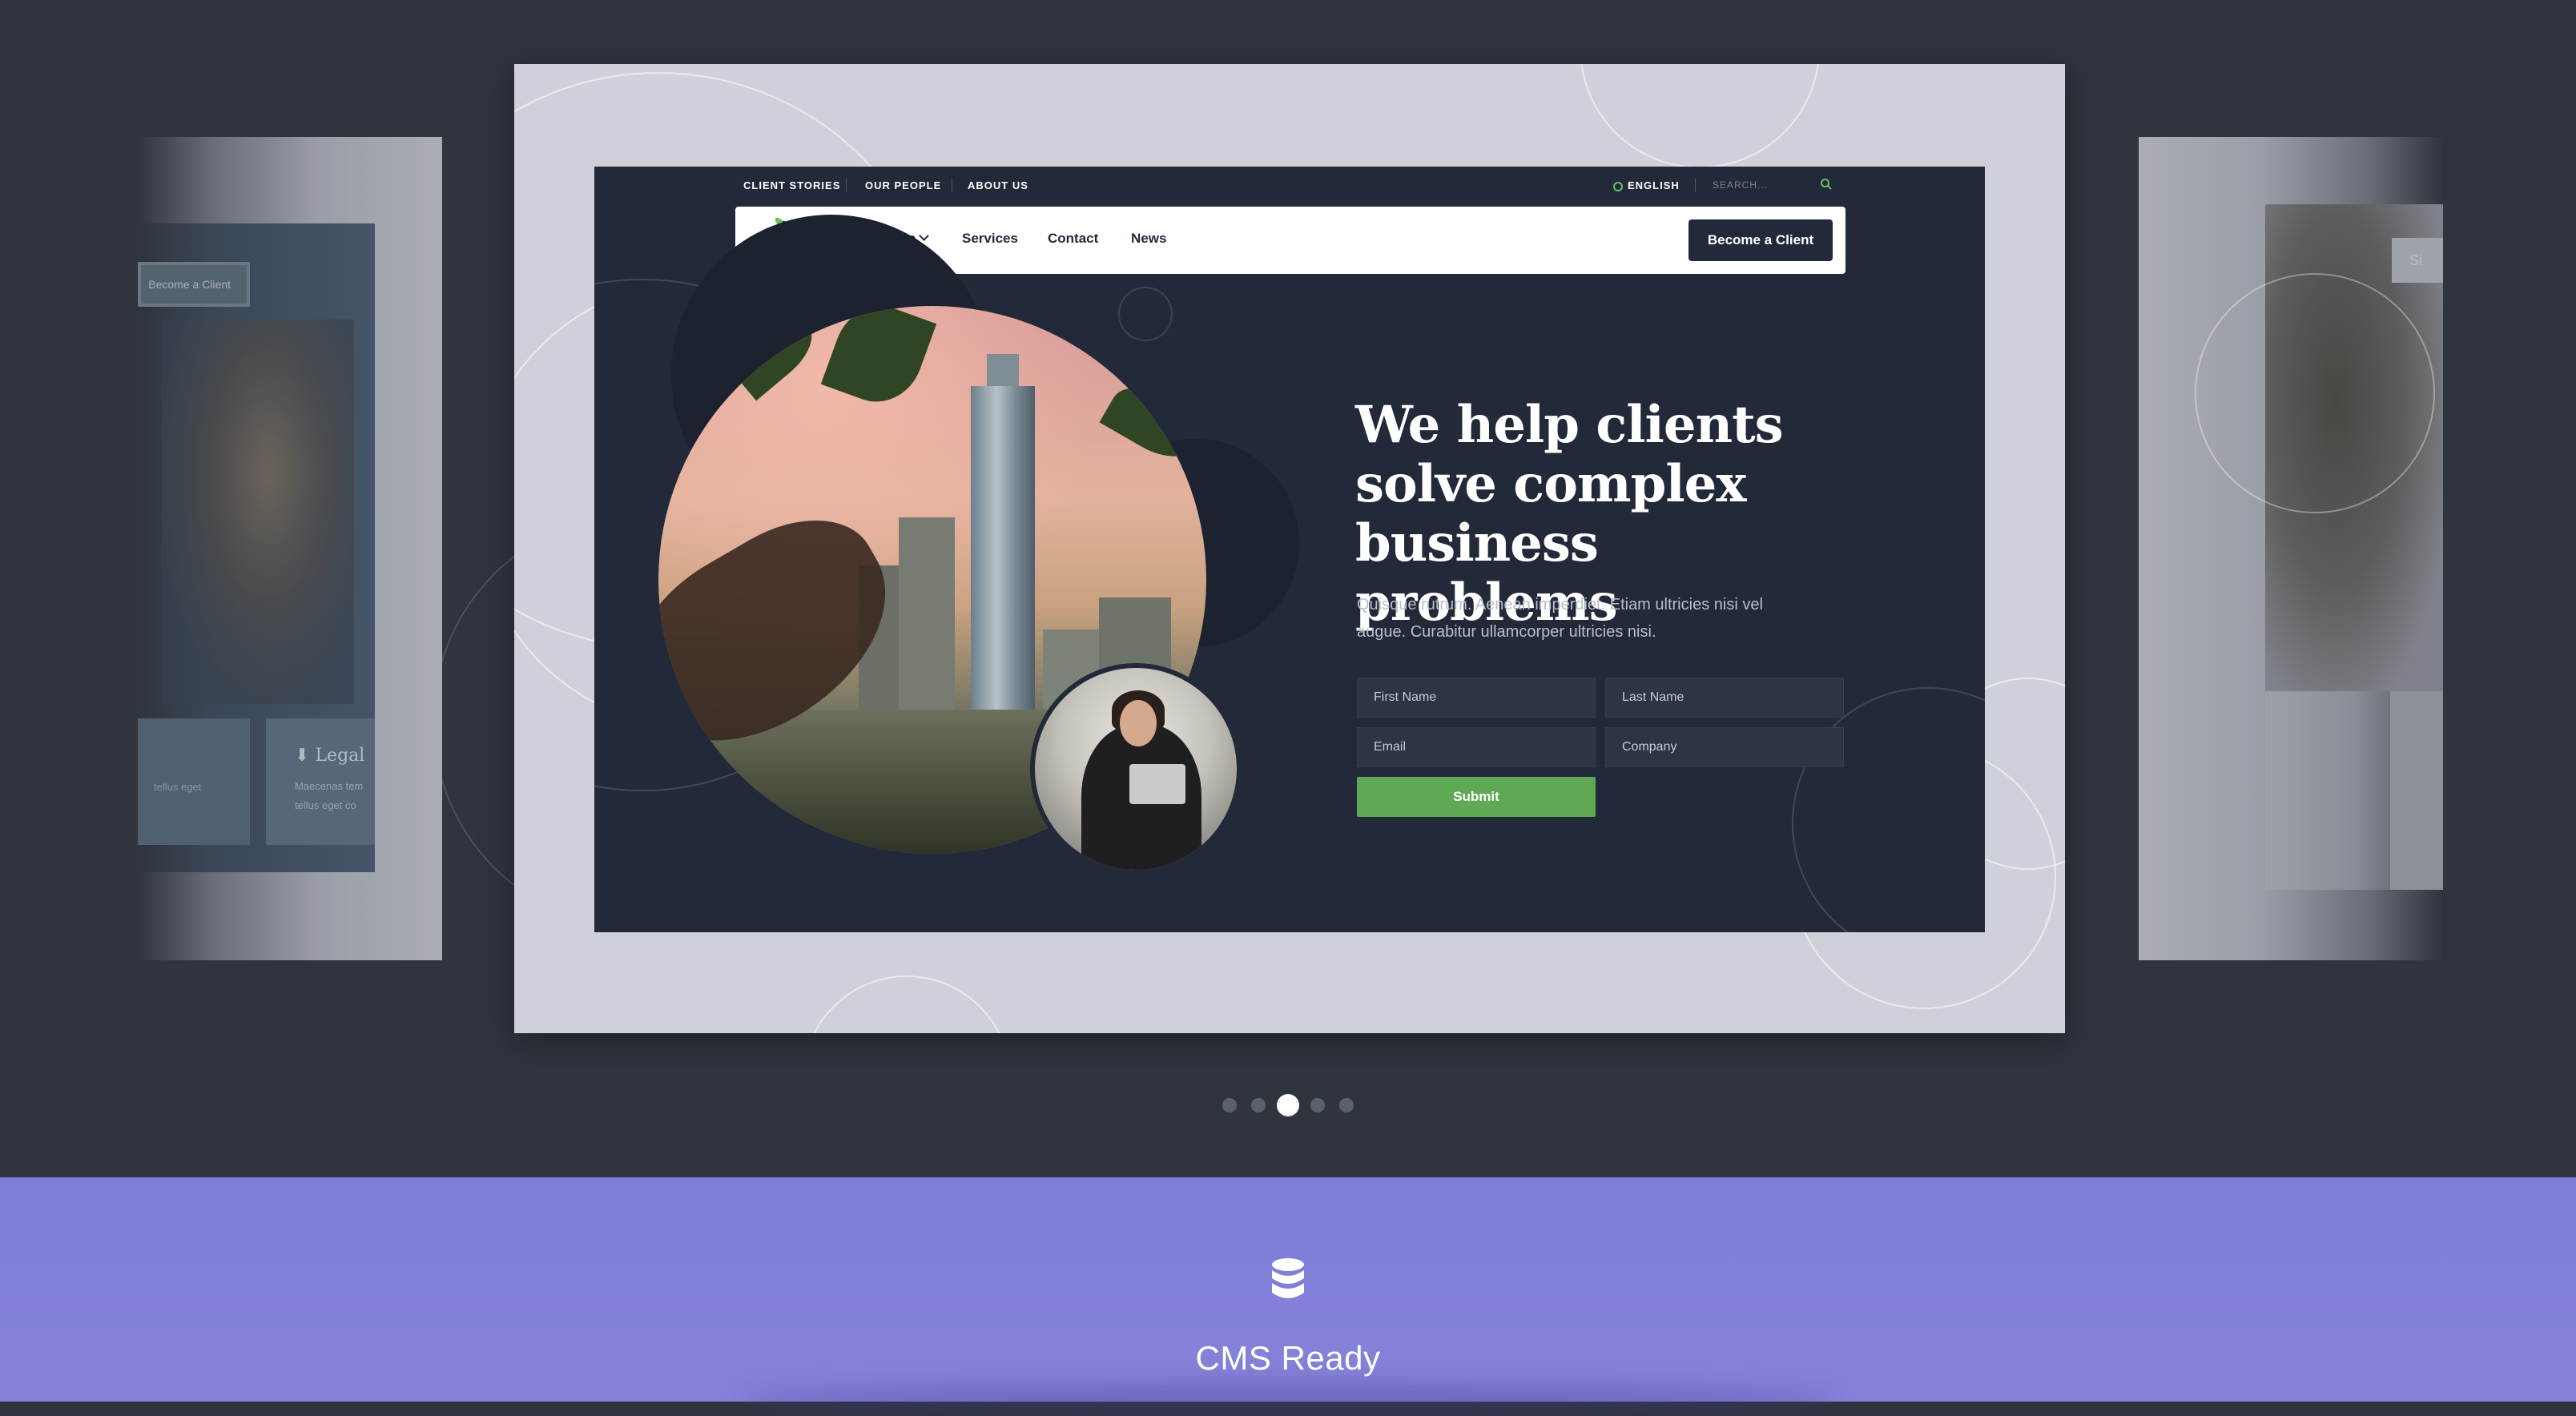 The height and width of the screenshot is (1416, 2576). I want to click on preview-tile-legal: ⬇ Legal Maecenas tem tellus eget co, so click(320, 781).